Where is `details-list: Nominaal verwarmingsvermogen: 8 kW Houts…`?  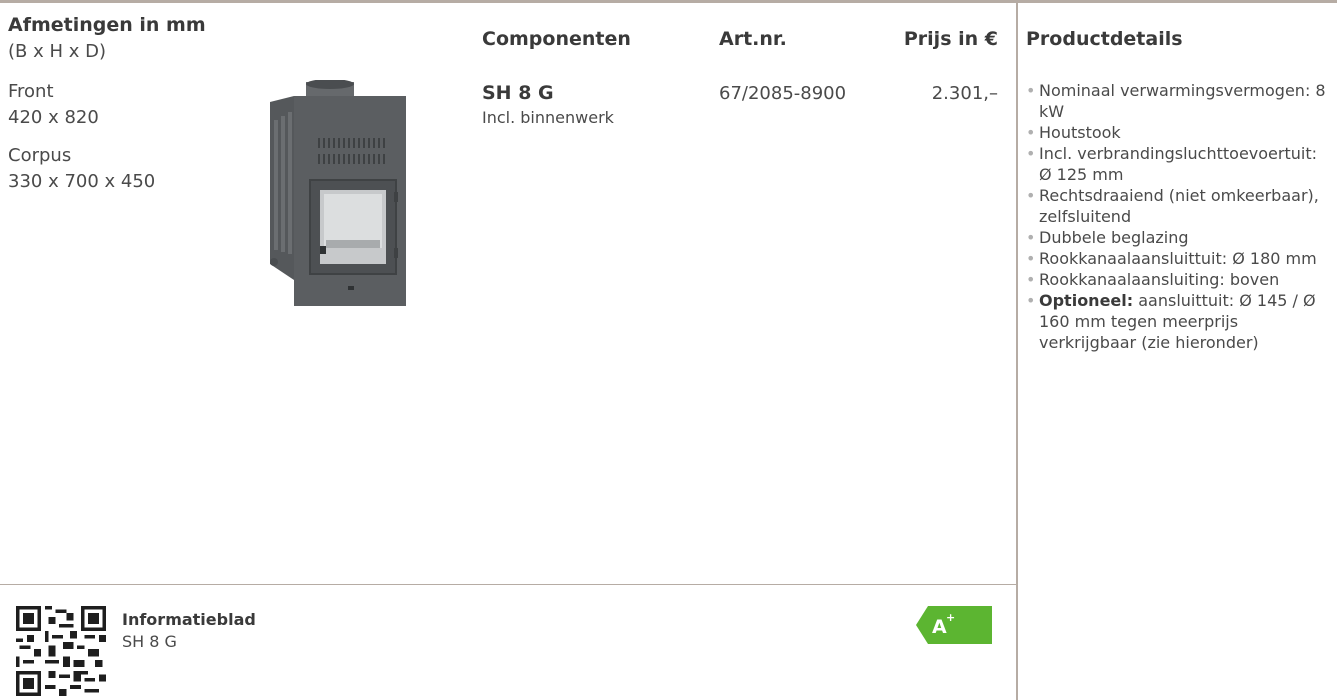 details-list: Nominaal verwarmingsvermogen: 8 kW Houts… is located at coordinates (1178, 216).